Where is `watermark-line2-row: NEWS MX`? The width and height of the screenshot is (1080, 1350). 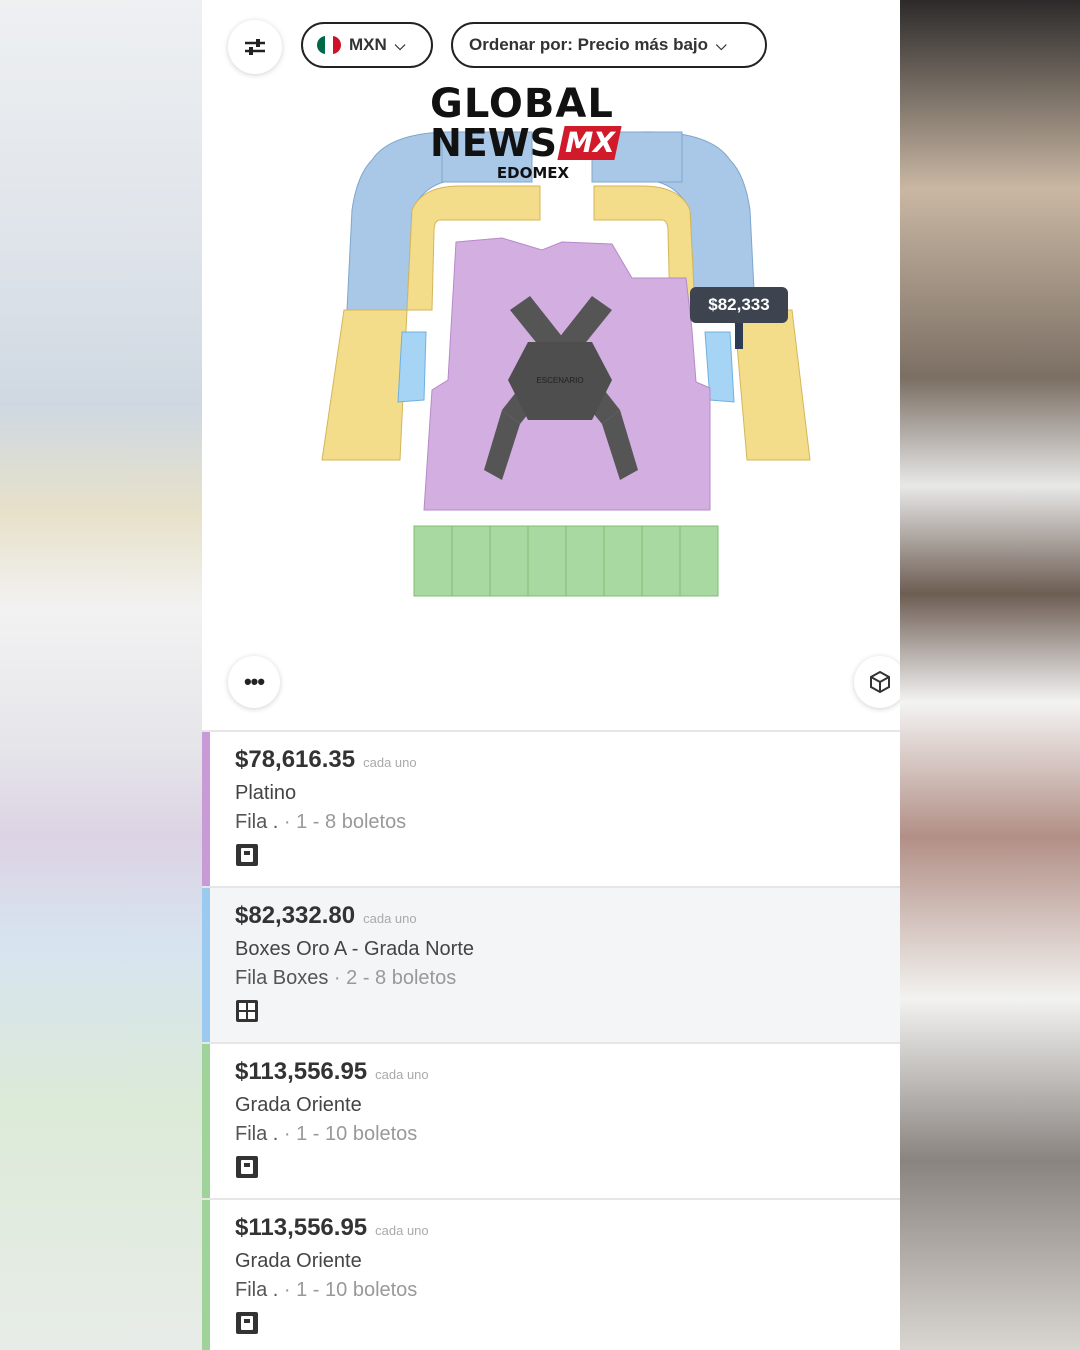
watermark-line2-row: NEWS MX is located at coordinates (528, 143).